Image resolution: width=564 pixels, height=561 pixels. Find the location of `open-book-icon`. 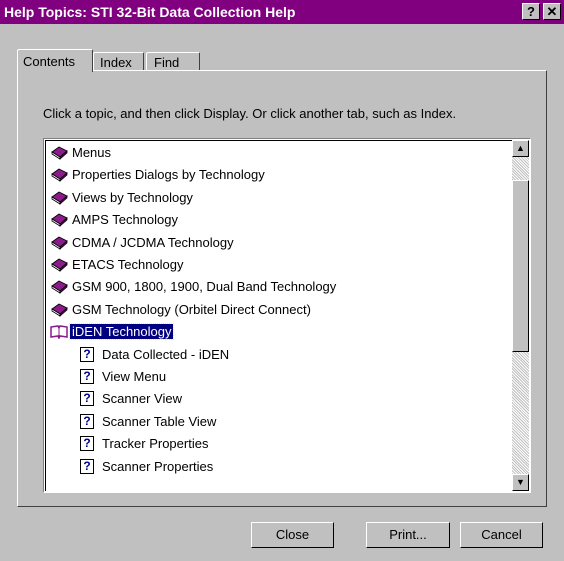

open-book-icon is located at coordinates (59, 332).